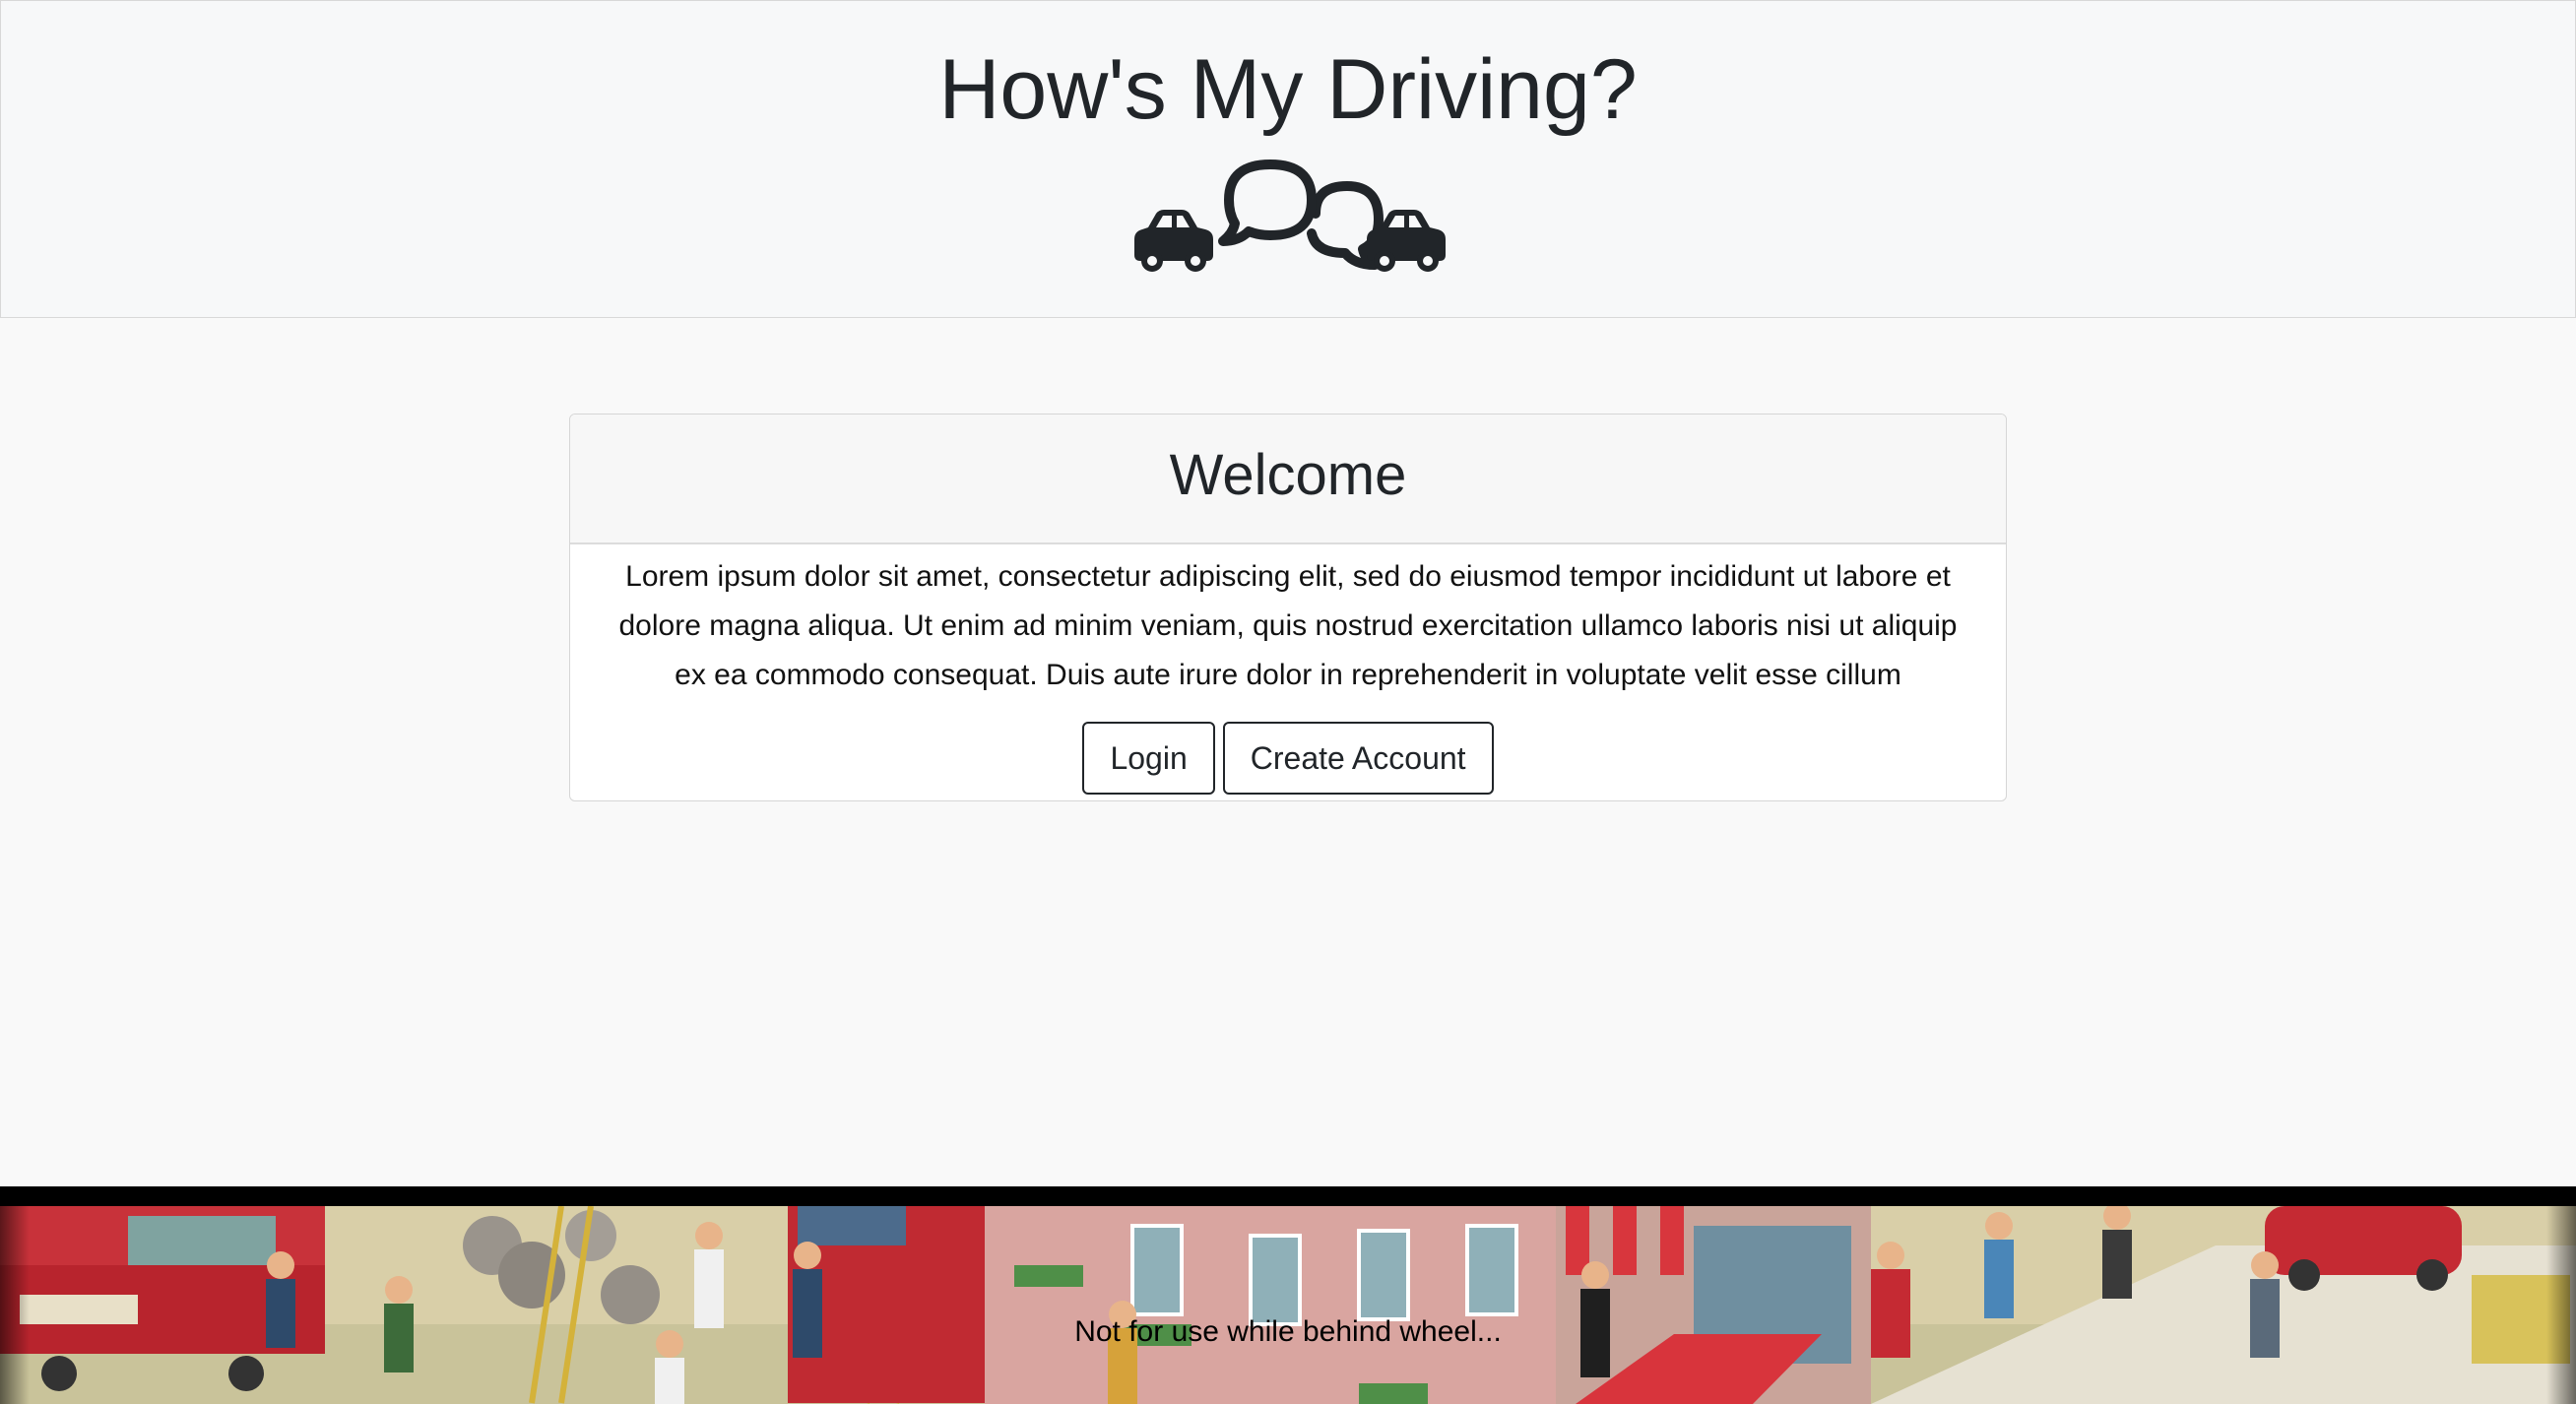 The width and height of the screenshot is (2576, 1404). Describe the element at coordinates (1288, 475) in the screenshot. I see `welcome-title: Welcome` at that location.